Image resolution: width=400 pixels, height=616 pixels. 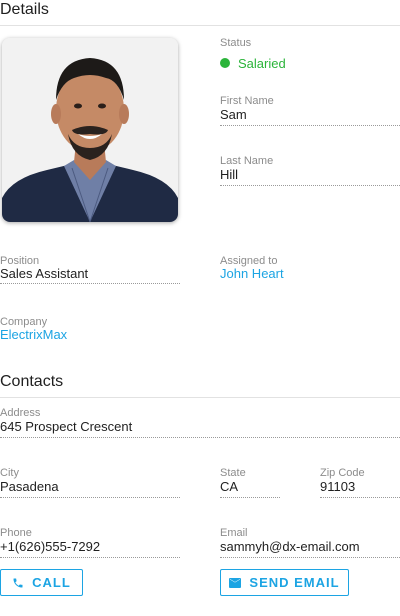 What do you see at coordinates (247, 161) in the screenshot?
I see `last-name-label: Last Name` at bounding box center [247, 161].